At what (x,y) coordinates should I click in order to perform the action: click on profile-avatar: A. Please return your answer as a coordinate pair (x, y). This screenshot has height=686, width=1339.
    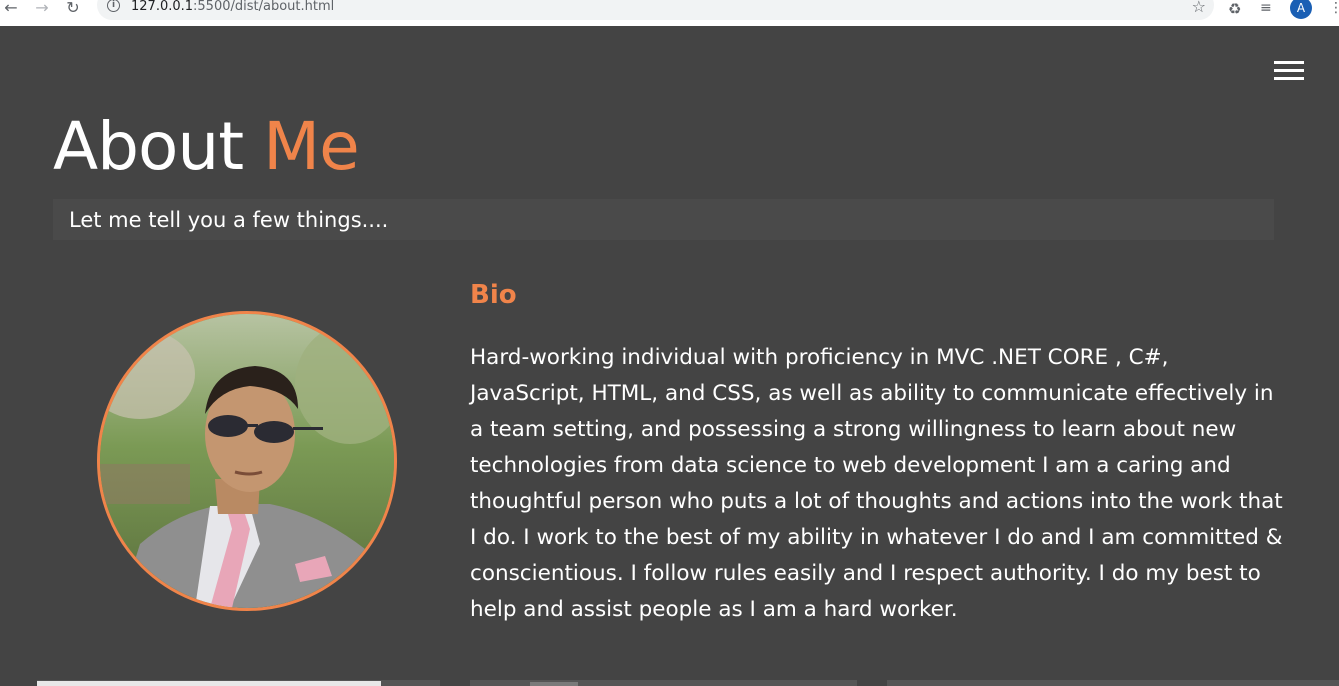
    Looking at the image, I should click on (1301, 9).